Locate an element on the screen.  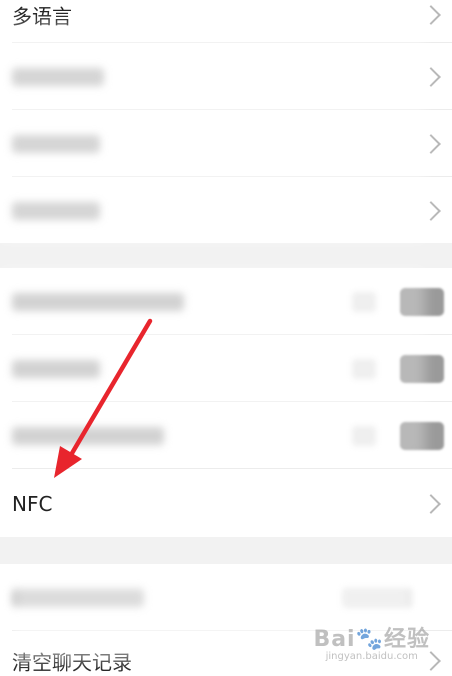
settings-item-label: NFC is located at coordinates (32, 503).